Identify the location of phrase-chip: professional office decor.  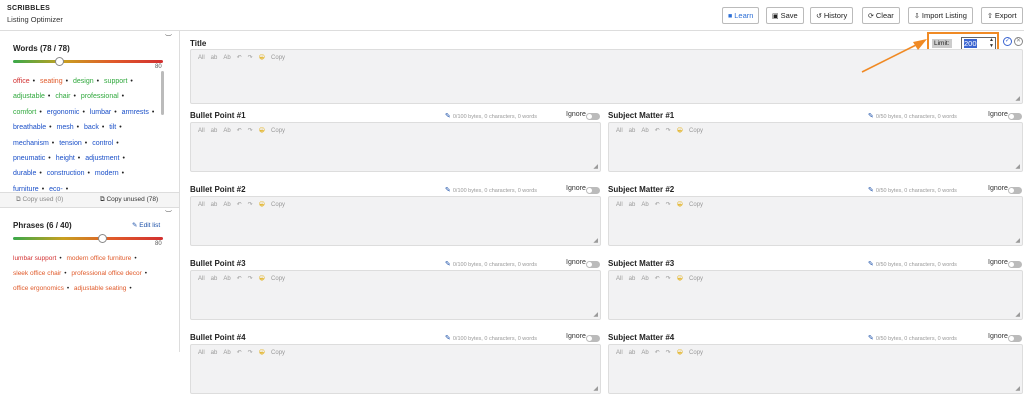
(106, 273).